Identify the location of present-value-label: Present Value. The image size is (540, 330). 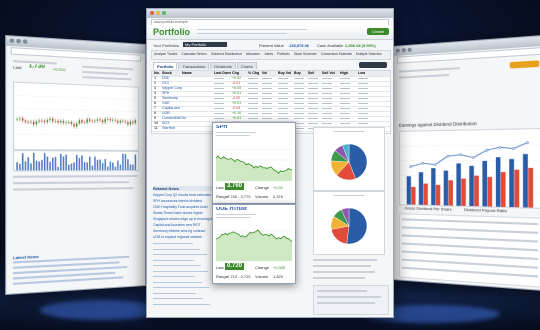
(271, 45).